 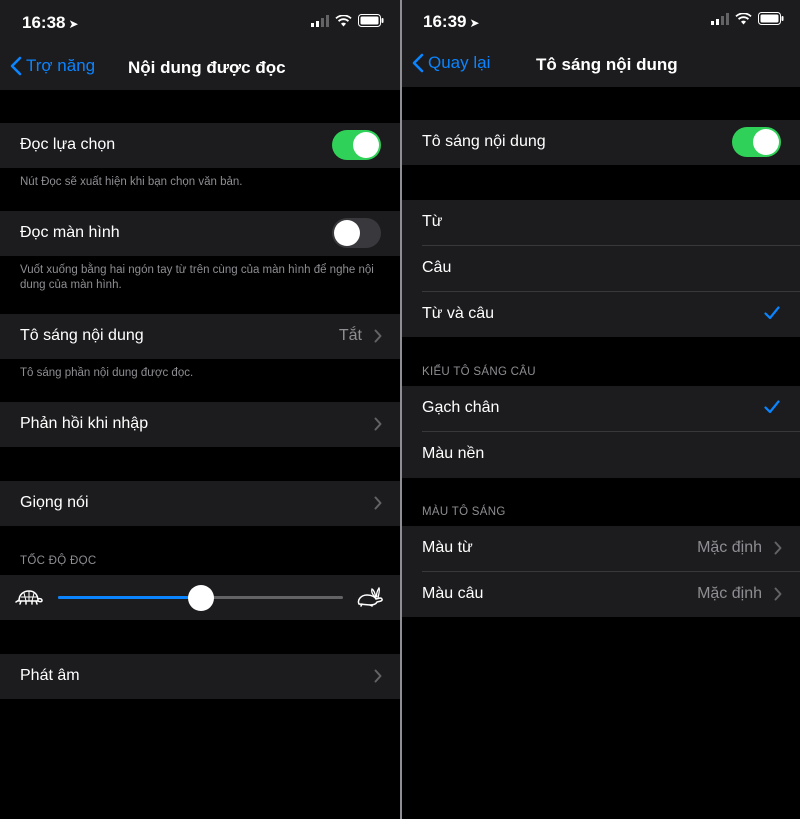 I want to click on sentence-color-row: Màu câu Mặc định, so click(x=601, y=594).